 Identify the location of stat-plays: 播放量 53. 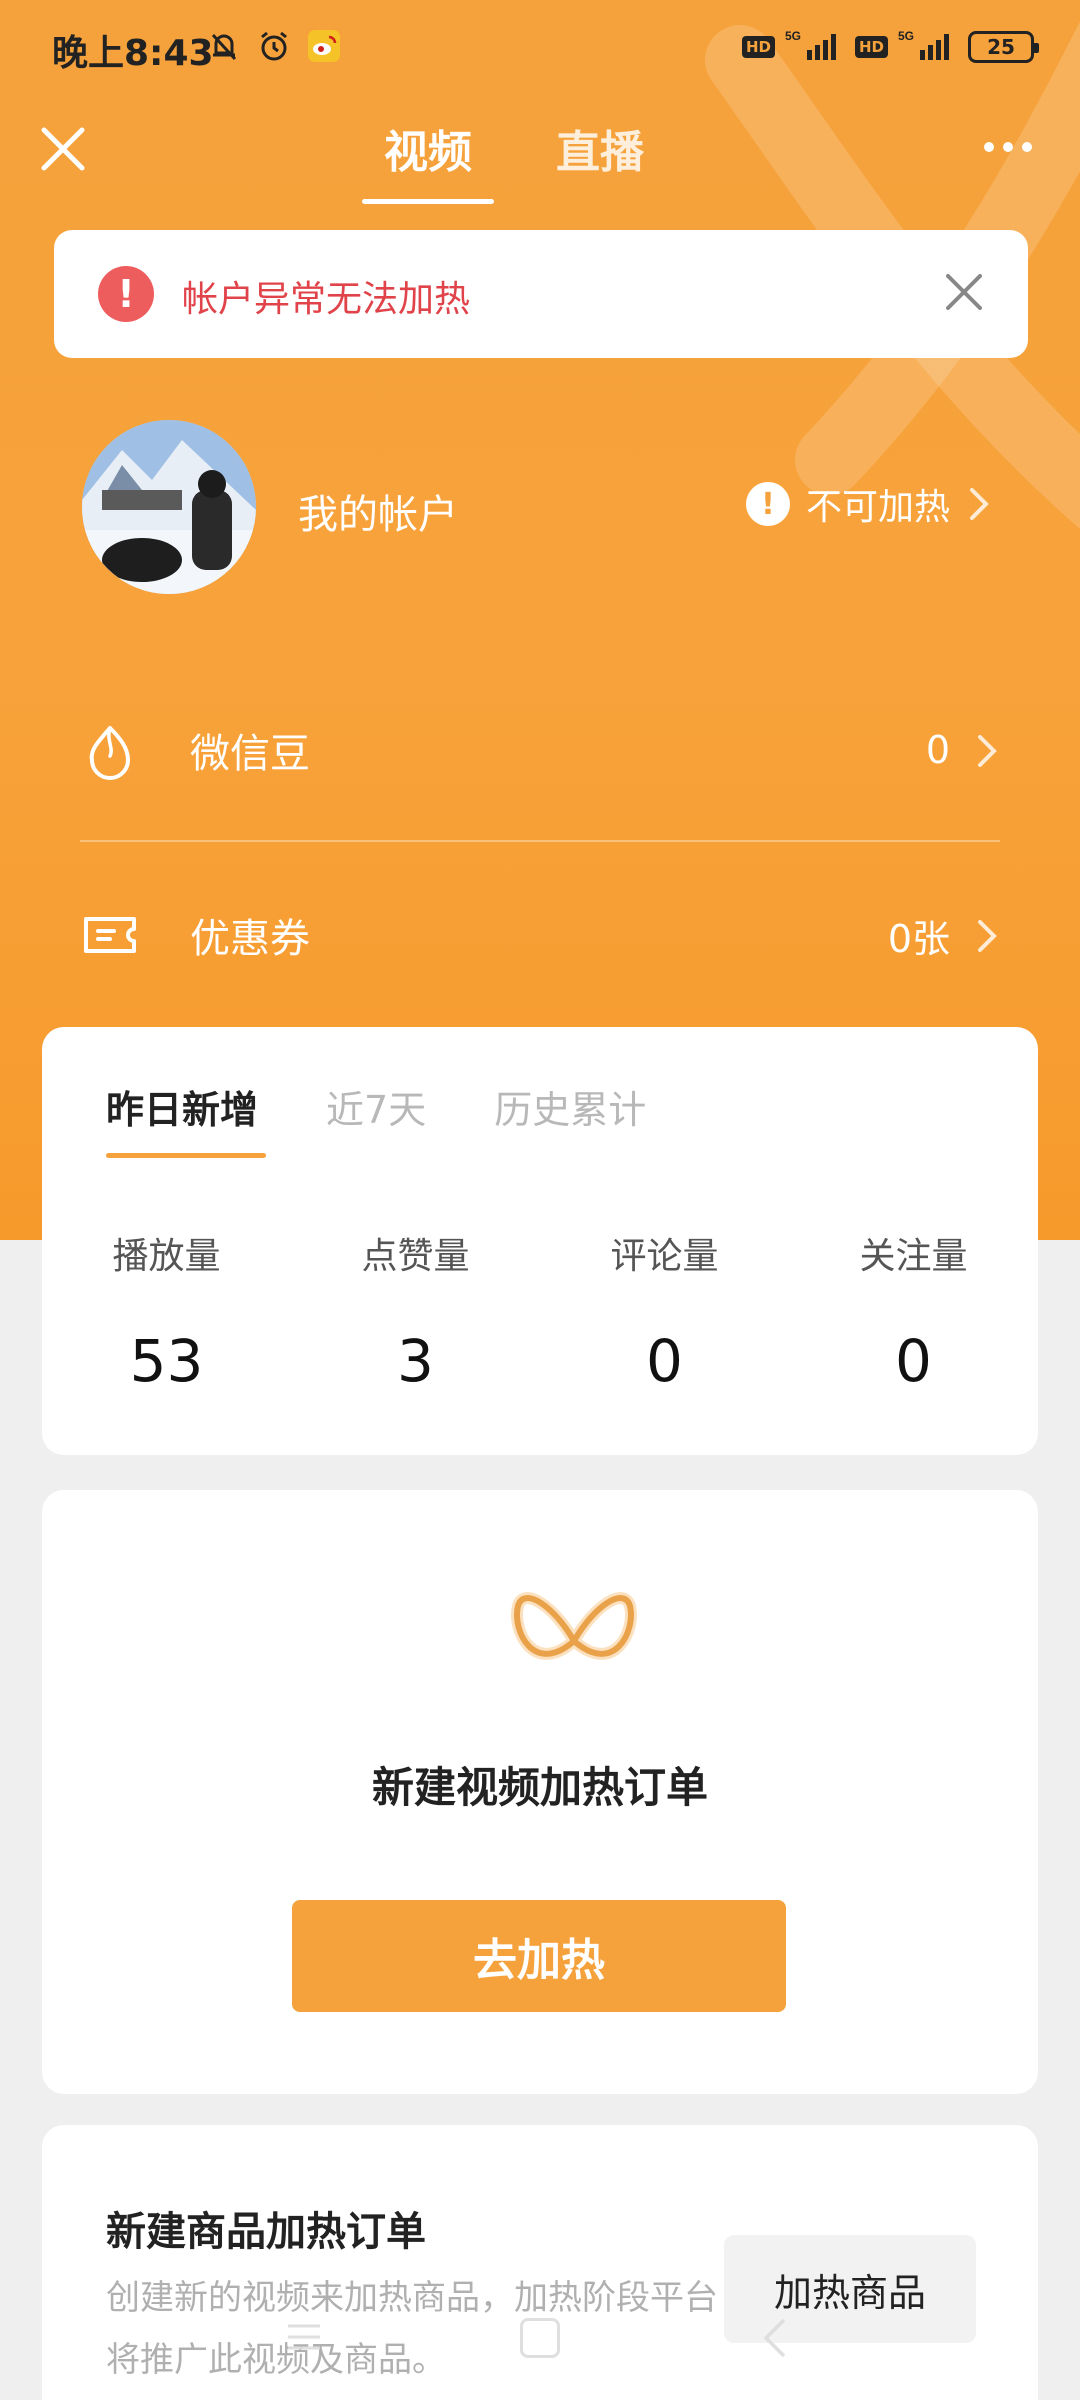
(166, 1311).